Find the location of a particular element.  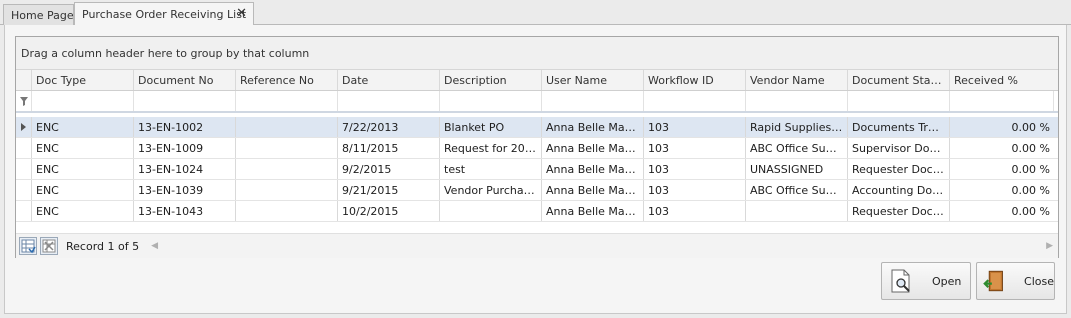

filter-cell-doc-type is located at coordinates (83, 101).